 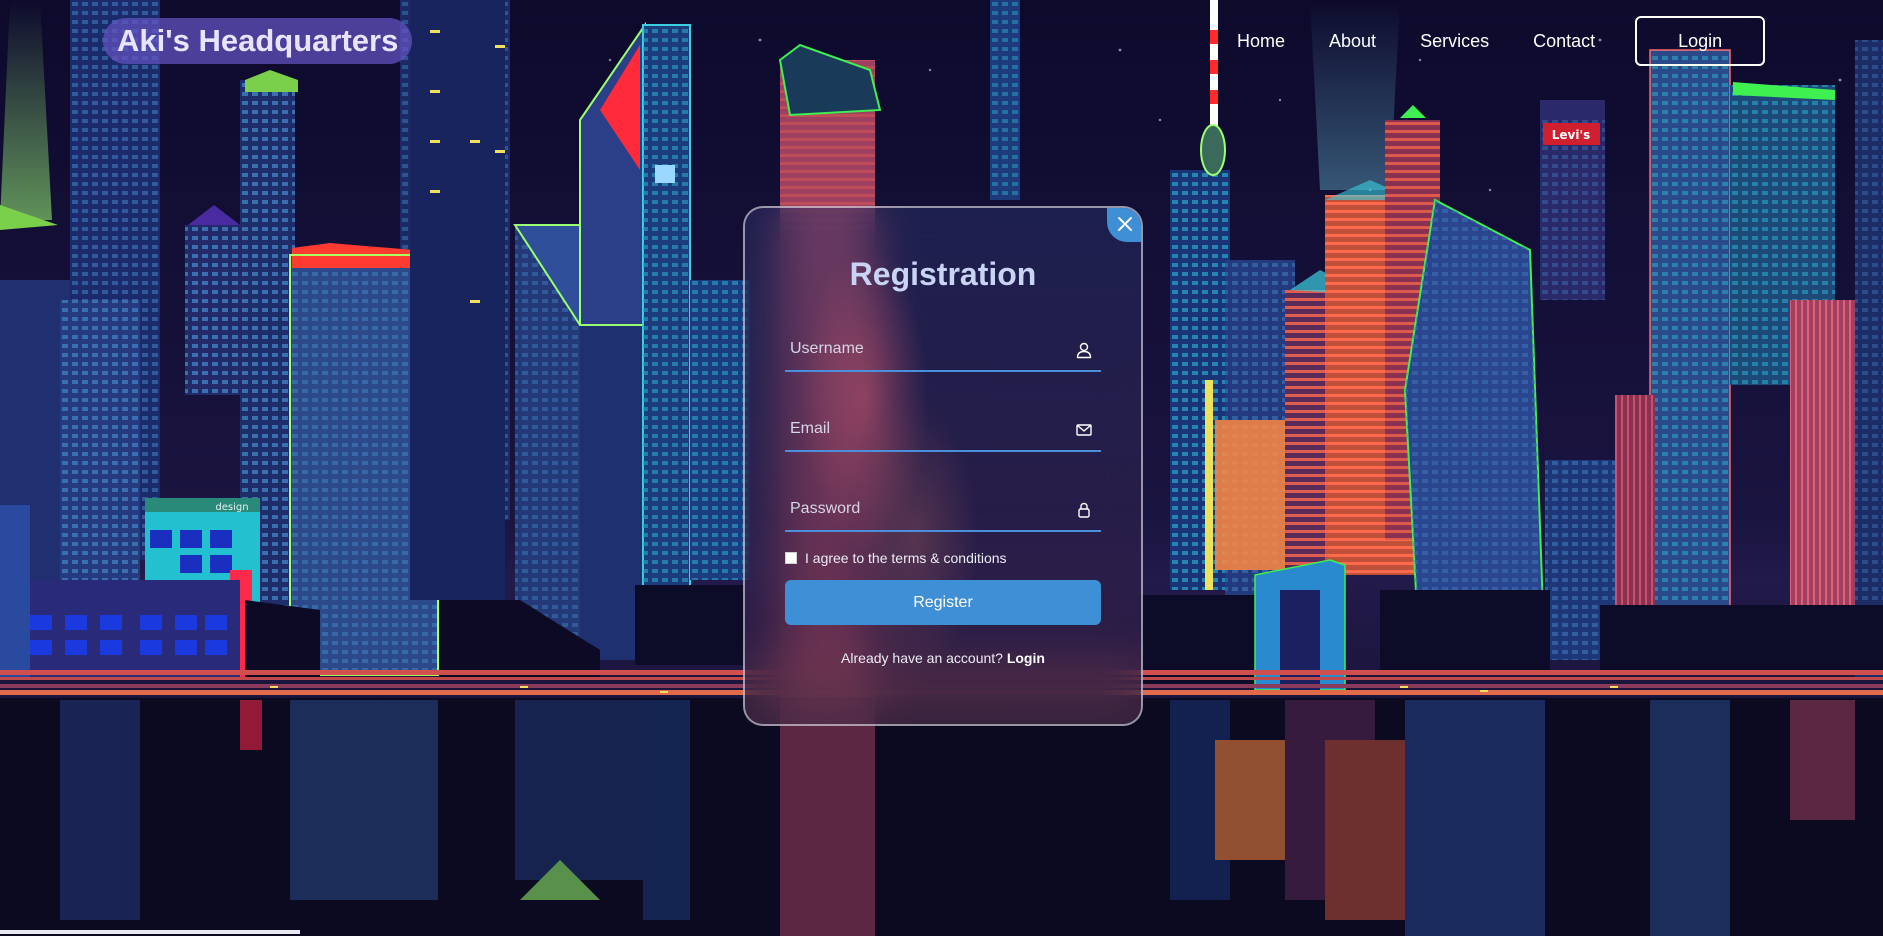 I want to click on username-field, so click(x=943, y=350).